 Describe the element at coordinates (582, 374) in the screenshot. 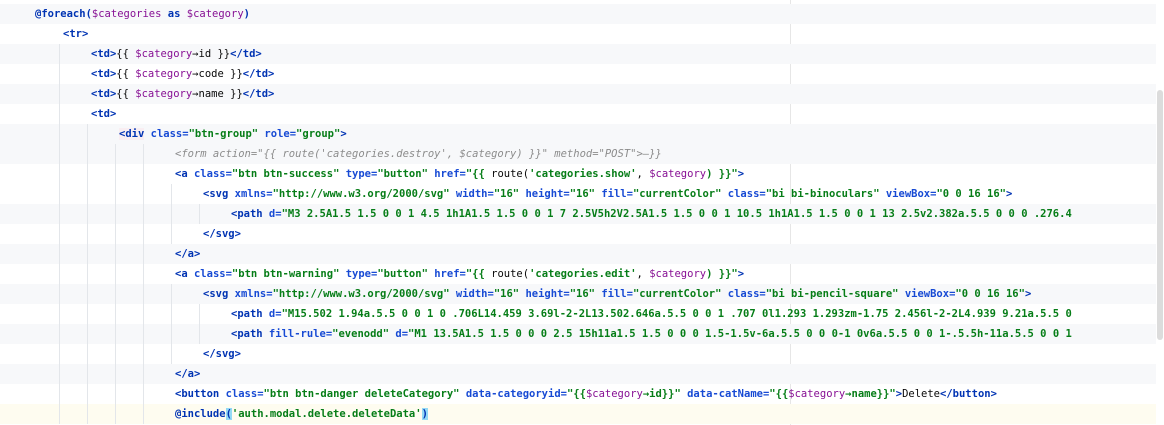

I see `code-line-a-close-2: </a>` at that location.